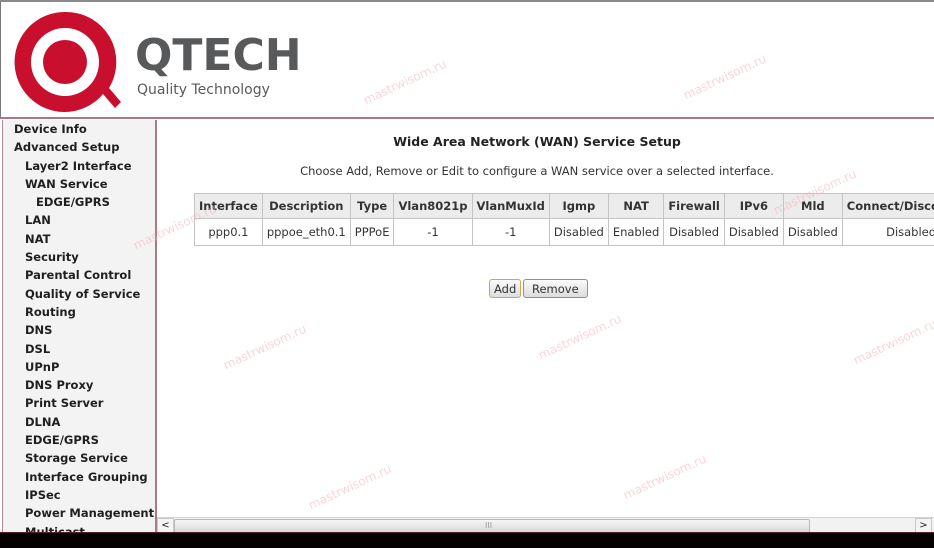 This screenshot has height=548, width=934. Describe the element at coordinates (79, 367) in the screenshot. I see `sidebar-item-upnp: UPnP` at that location.